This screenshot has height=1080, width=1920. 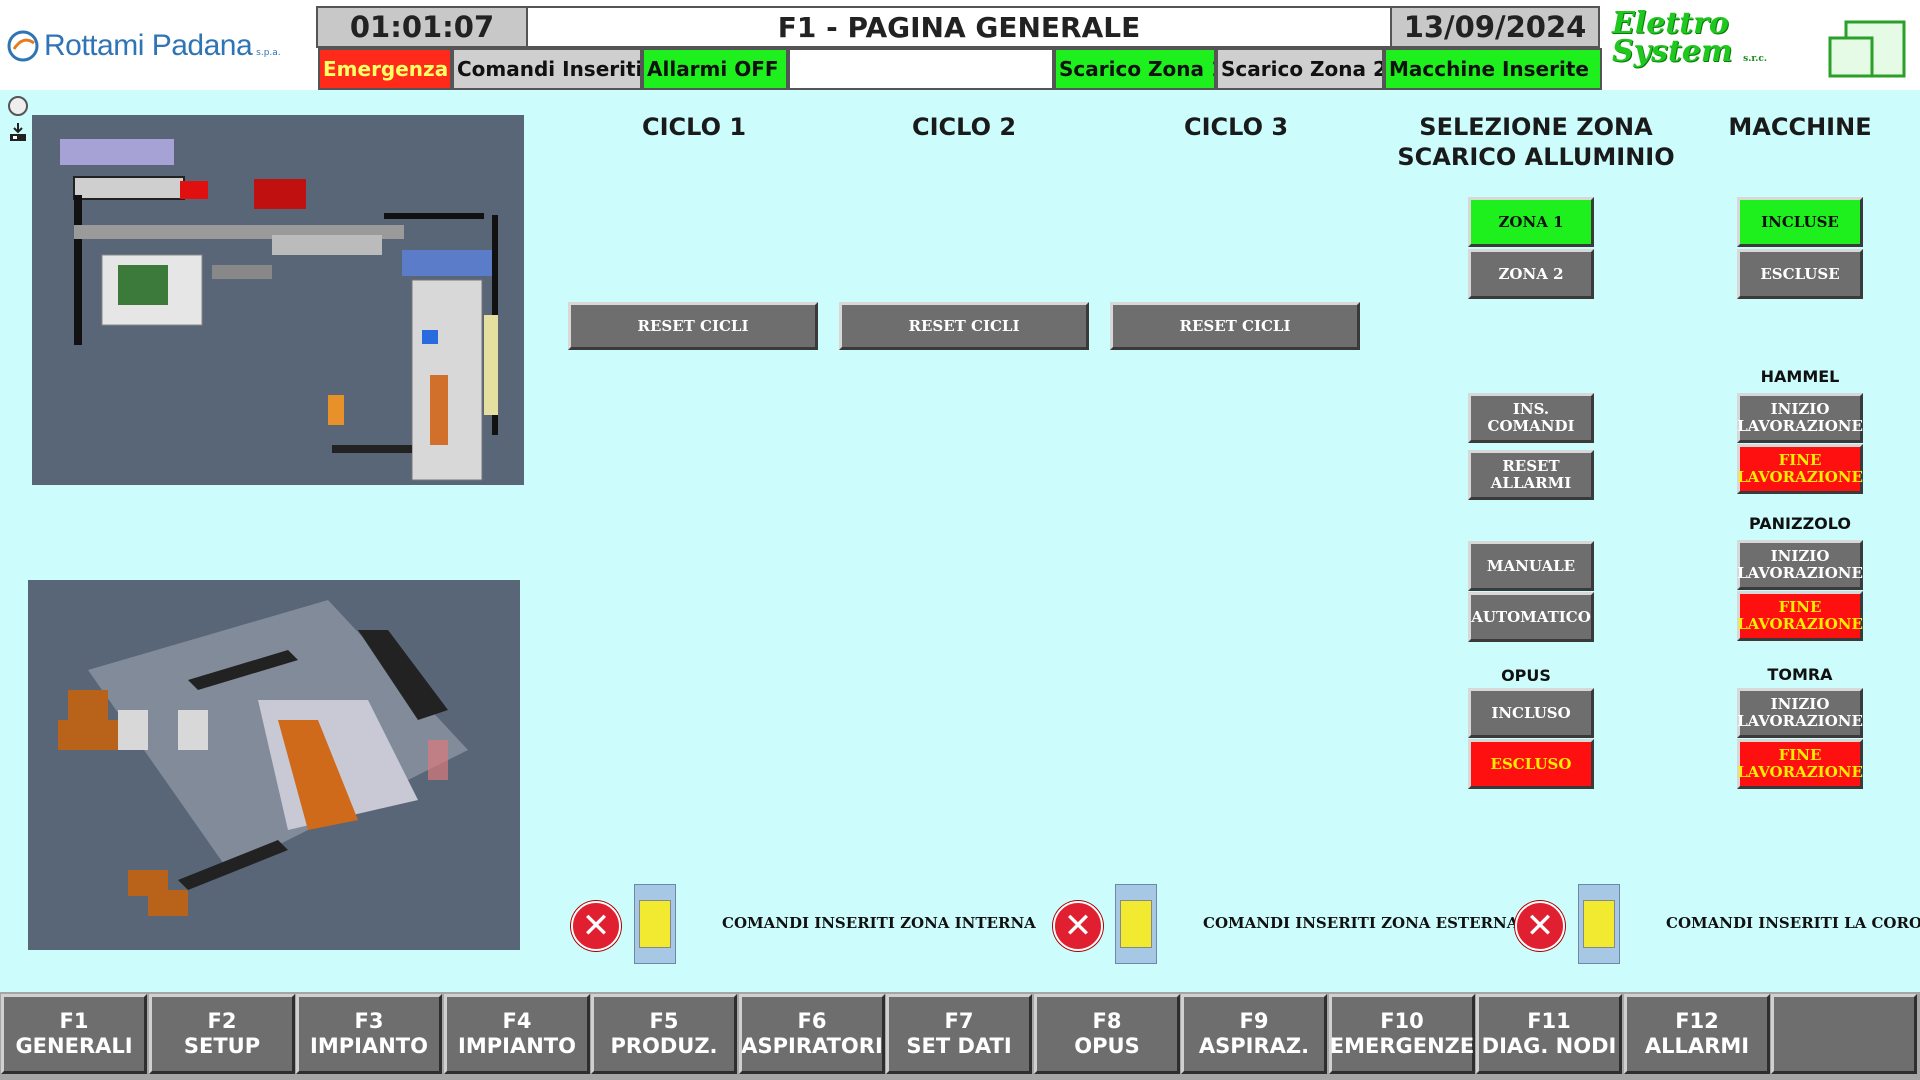 I want to click on f1-generali-button: F1 GENERALI, so click(x=74, y=1034).